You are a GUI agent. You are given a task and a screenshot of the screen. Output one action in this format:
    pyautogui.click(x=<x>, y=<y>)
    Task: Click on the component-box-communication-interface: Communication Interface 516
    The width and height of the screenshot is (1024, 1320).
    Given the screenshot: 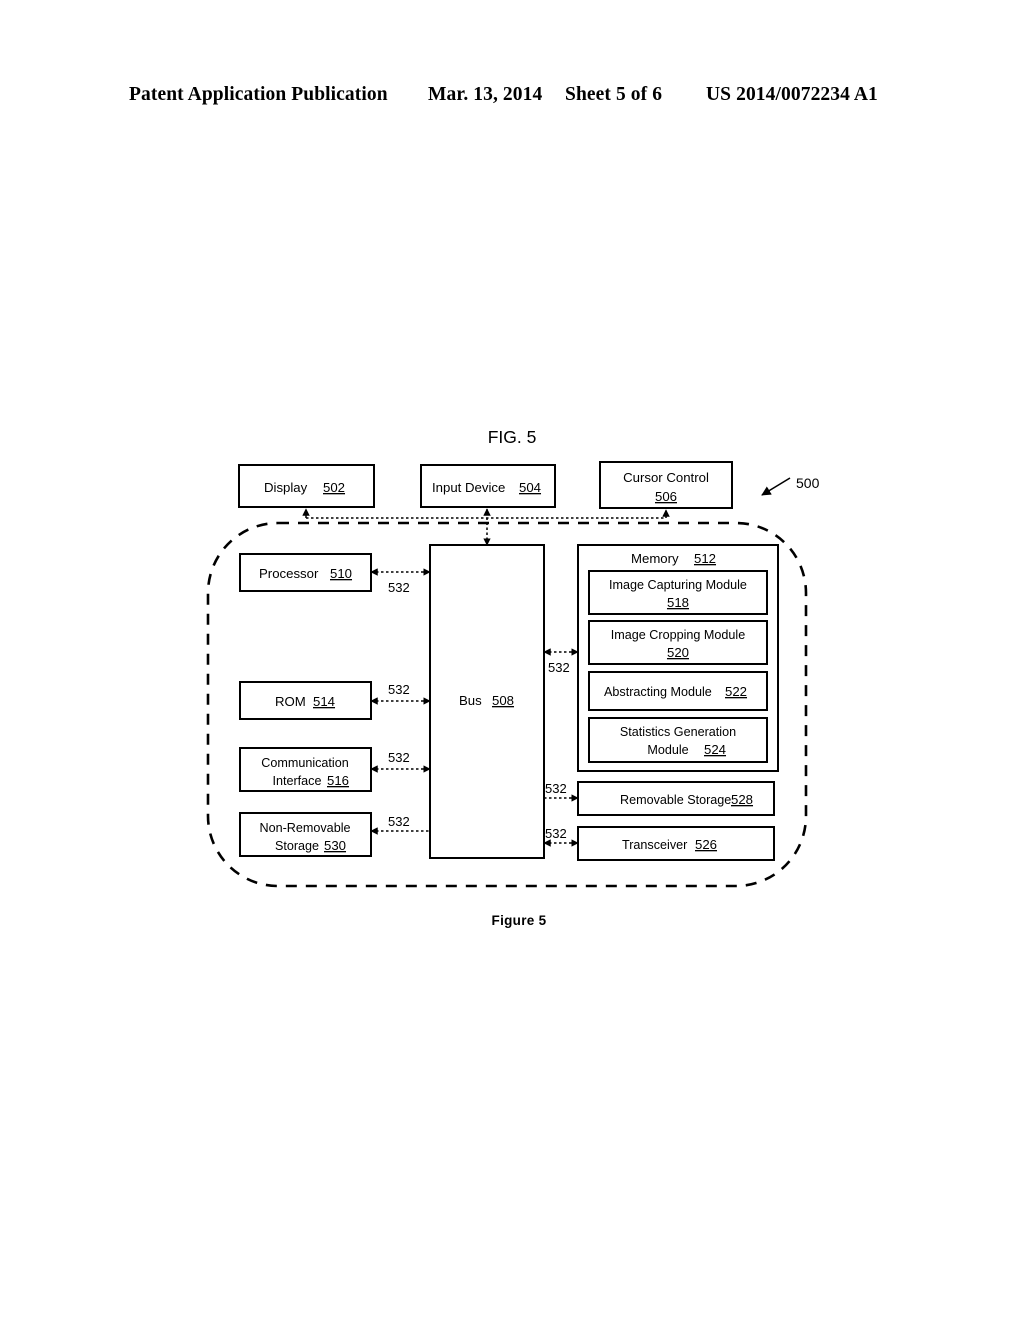 What is the action you would take?
    pyautogui.click(x=305, y=769)
    